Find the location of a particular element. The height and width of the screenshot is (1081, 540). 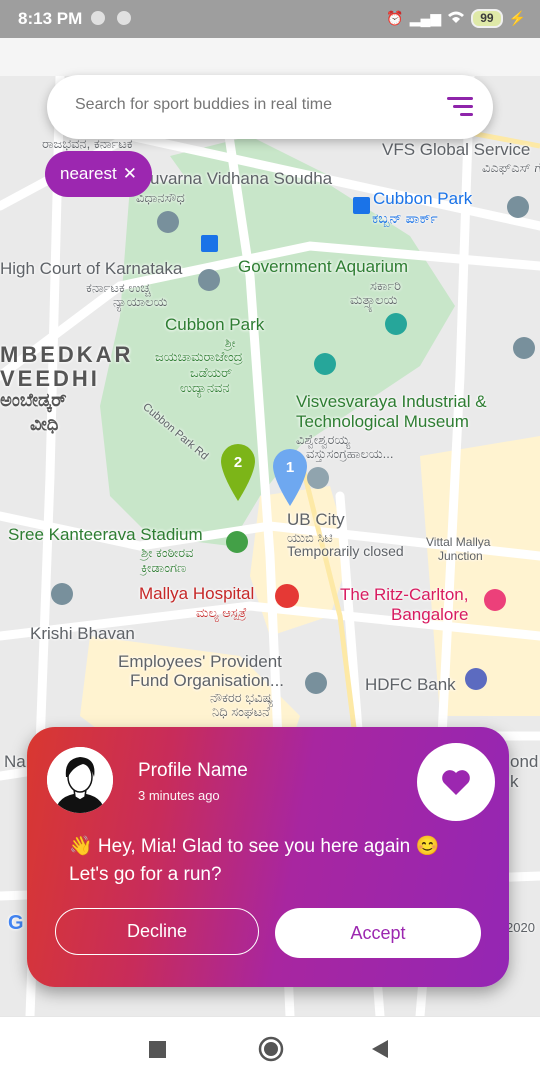

map-label: Junction is located at coordinates (460, 556).